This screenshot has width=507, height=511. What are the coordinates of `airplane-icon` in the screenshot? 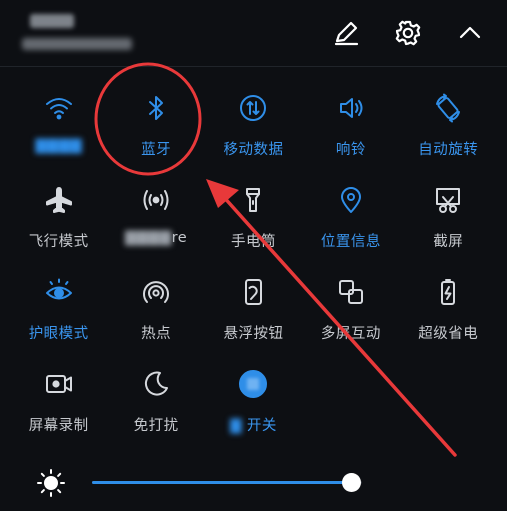 It's located at (58, 200).